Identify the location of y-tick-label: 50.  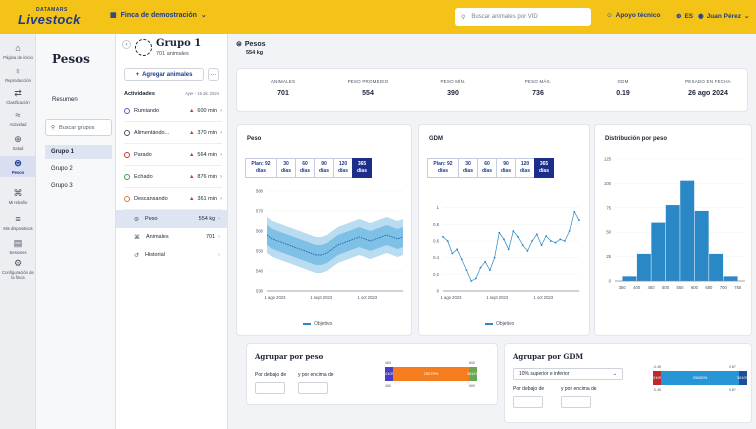
(608, 232).